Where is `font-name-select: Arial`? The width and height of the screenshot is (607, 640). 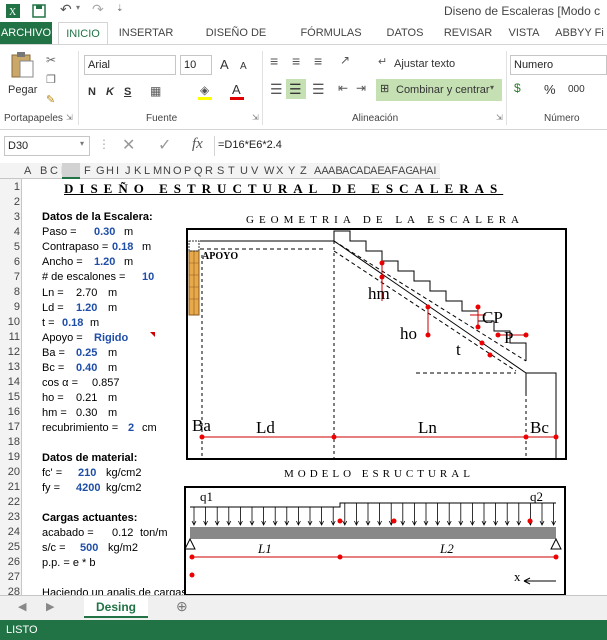 font-name-select: Arial is located at coordinates (130, 65).